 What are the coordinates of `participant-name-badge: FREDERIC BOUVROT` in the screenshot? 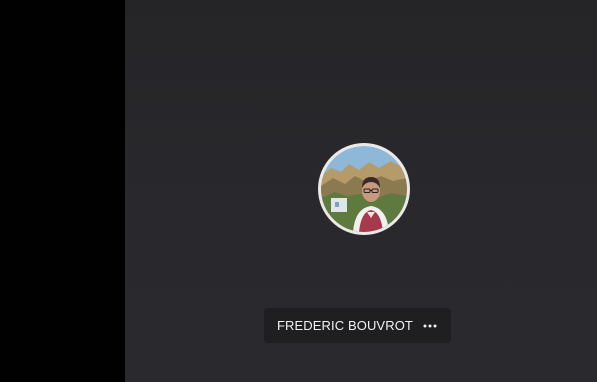 It's located at (357, 325).